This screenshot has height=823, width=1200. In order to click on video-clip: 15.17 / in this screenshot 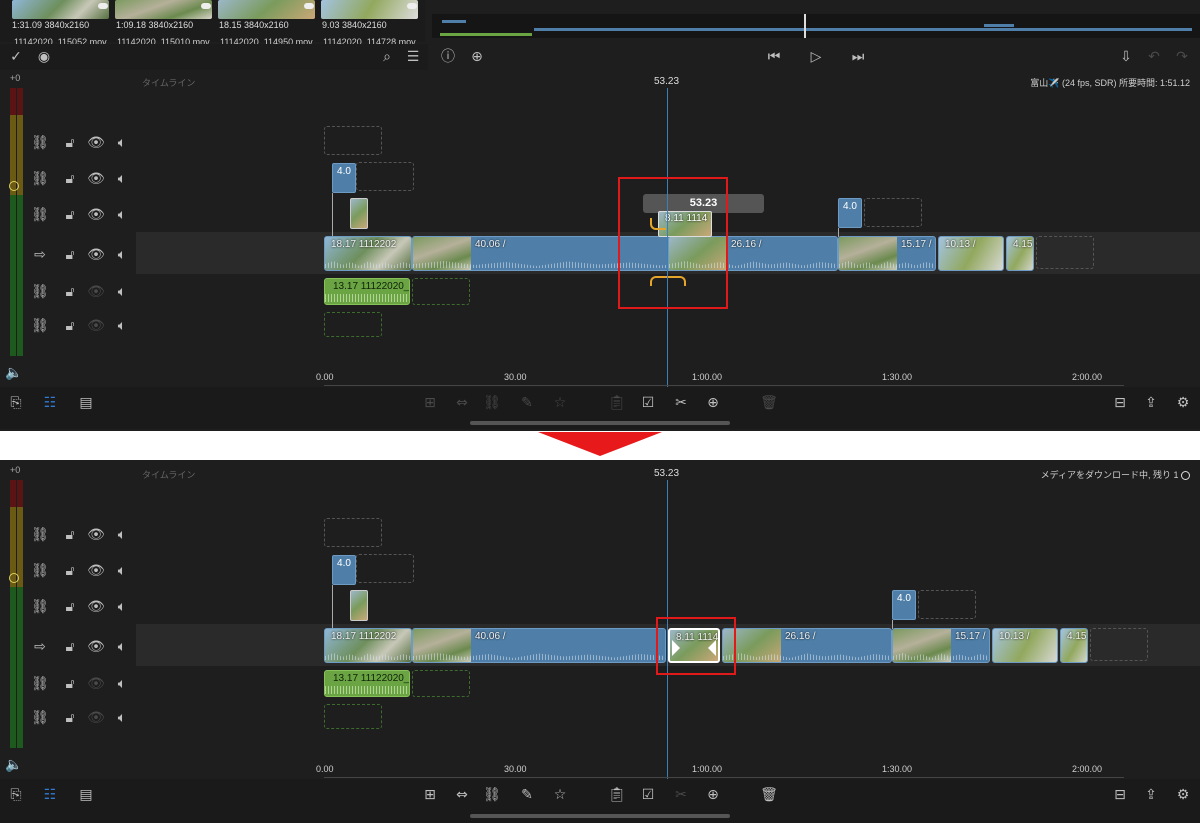, I will do `click(941, 645)`.